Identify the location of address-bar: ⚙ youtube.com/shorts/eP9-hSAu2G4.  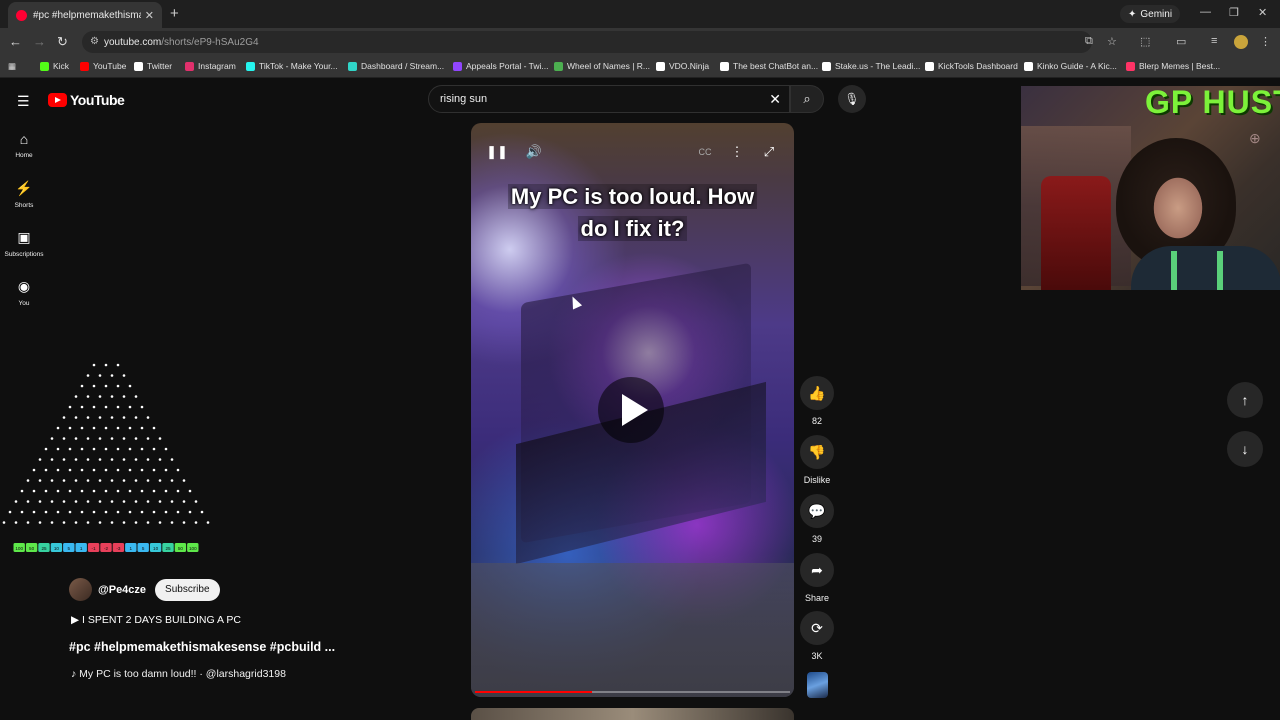
(587, 42).